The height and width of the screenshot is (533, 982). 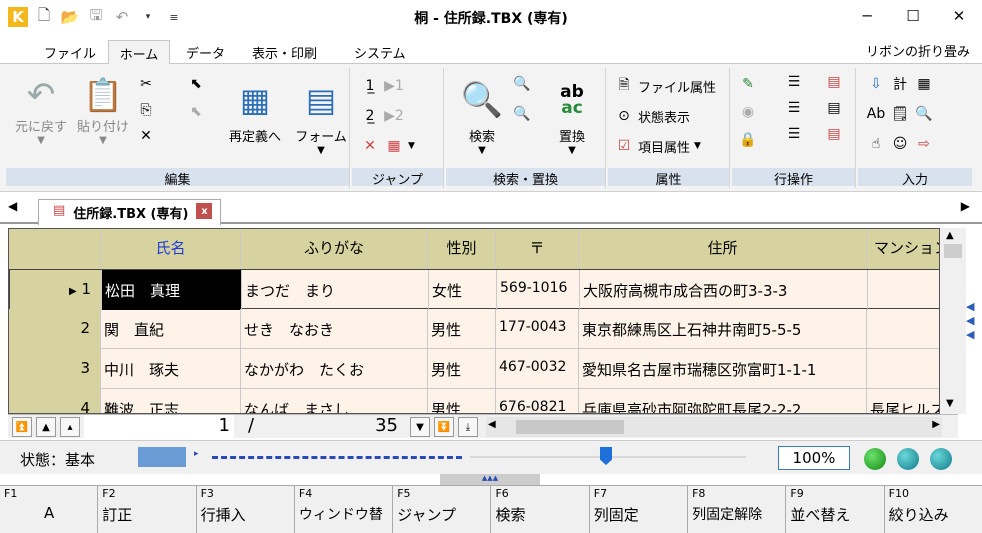 I want to click on replace-button: ab ac 置換 ▼, so click(x=572, y=115).